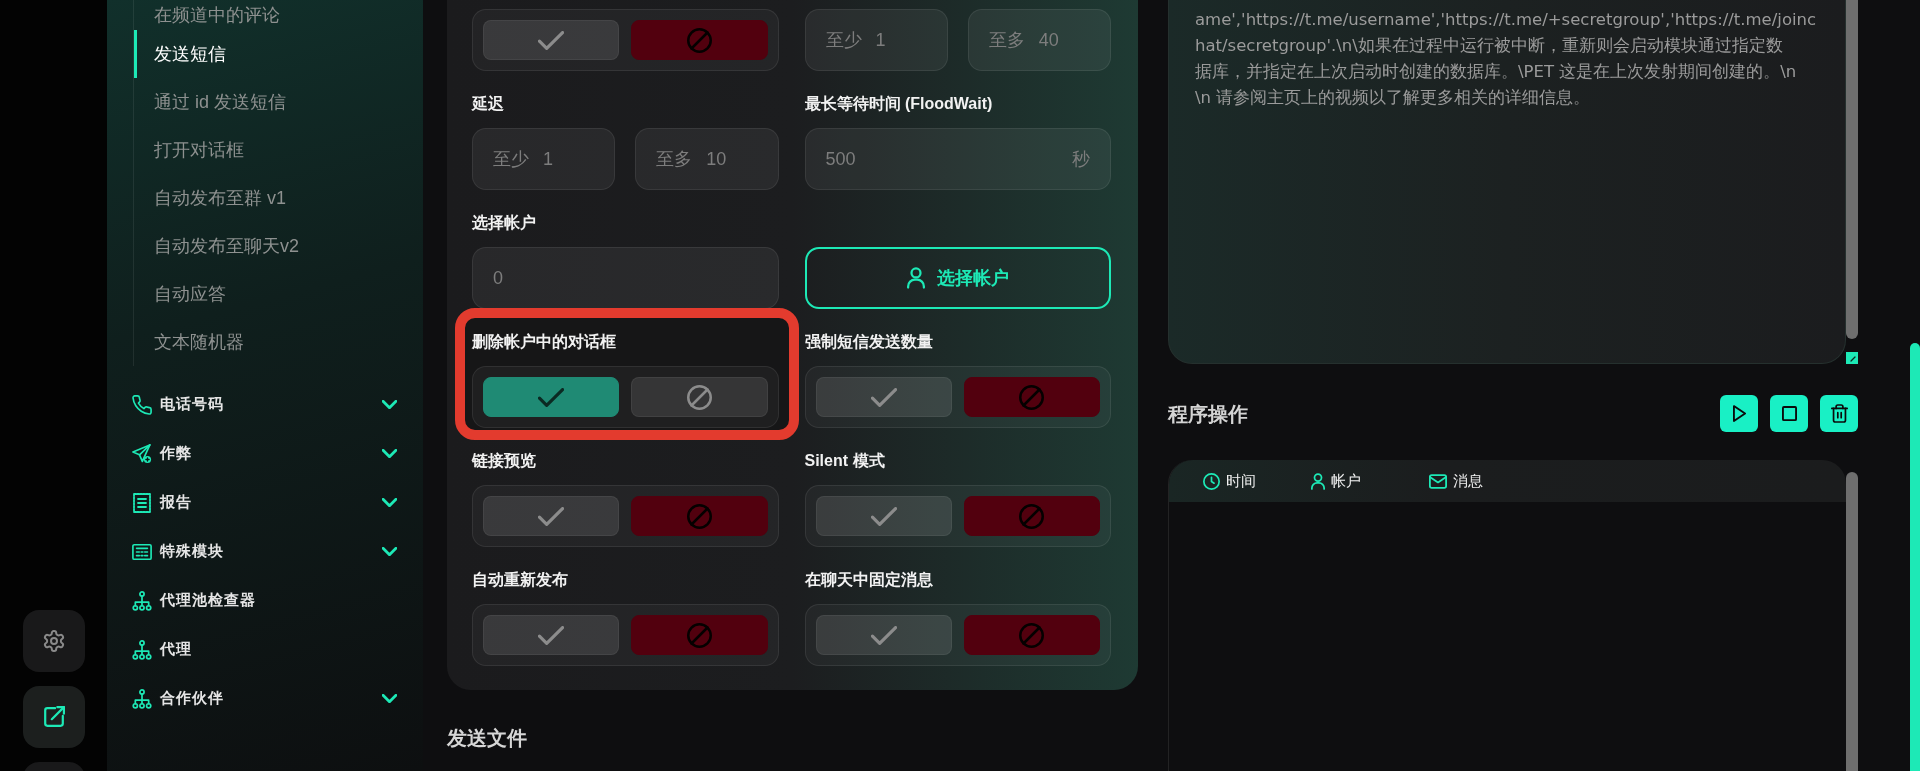  What do you see at coordinates (1438, 481) in the screenshot?
I see `mail-icon` at bounding box center [1438, 481].